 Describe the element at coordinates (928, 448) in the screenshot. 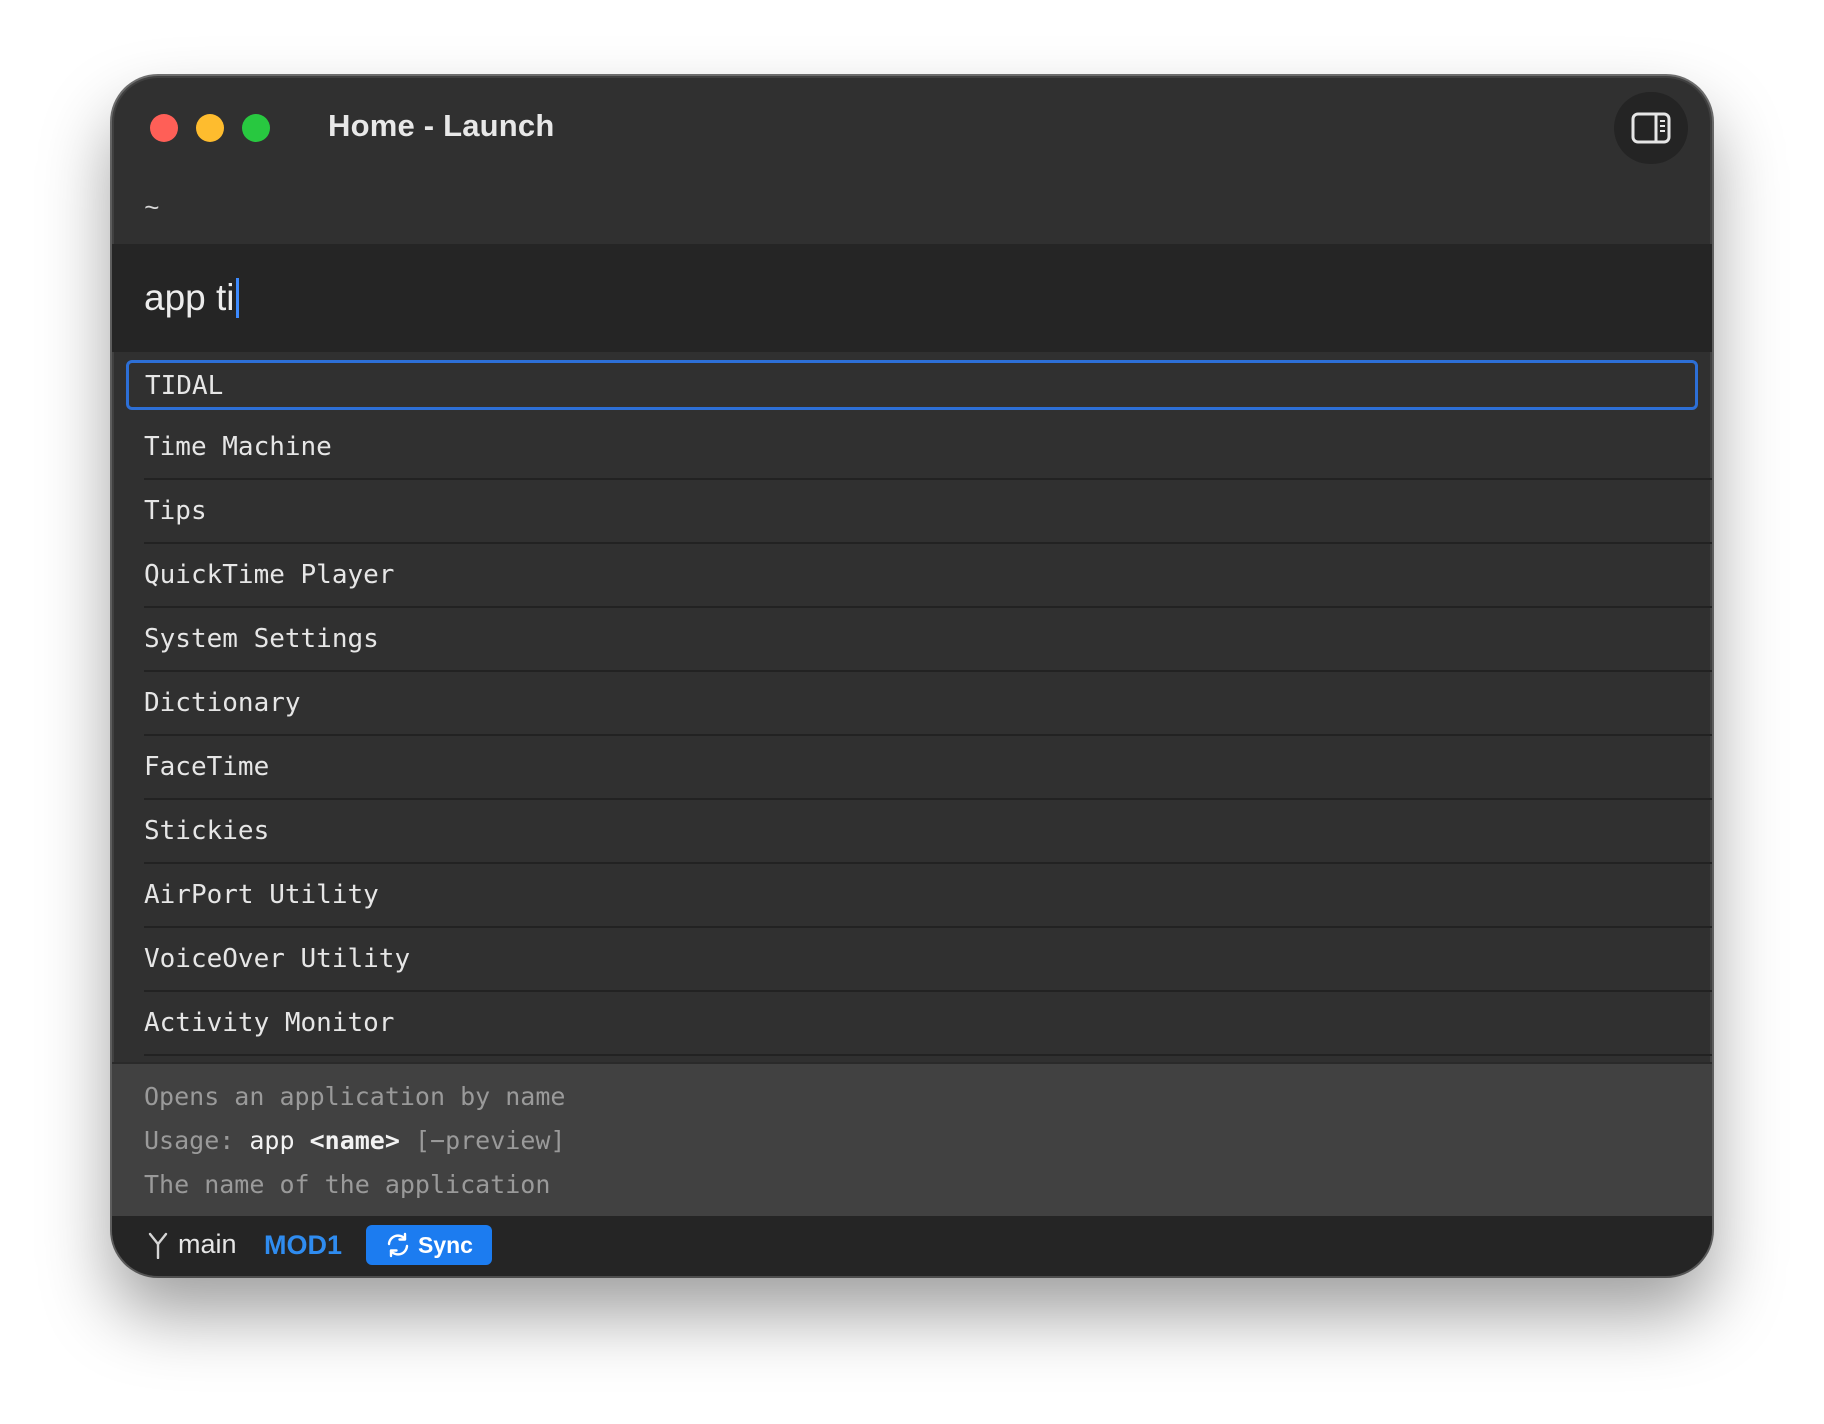

I see `result-item: Time Machine` at that location.